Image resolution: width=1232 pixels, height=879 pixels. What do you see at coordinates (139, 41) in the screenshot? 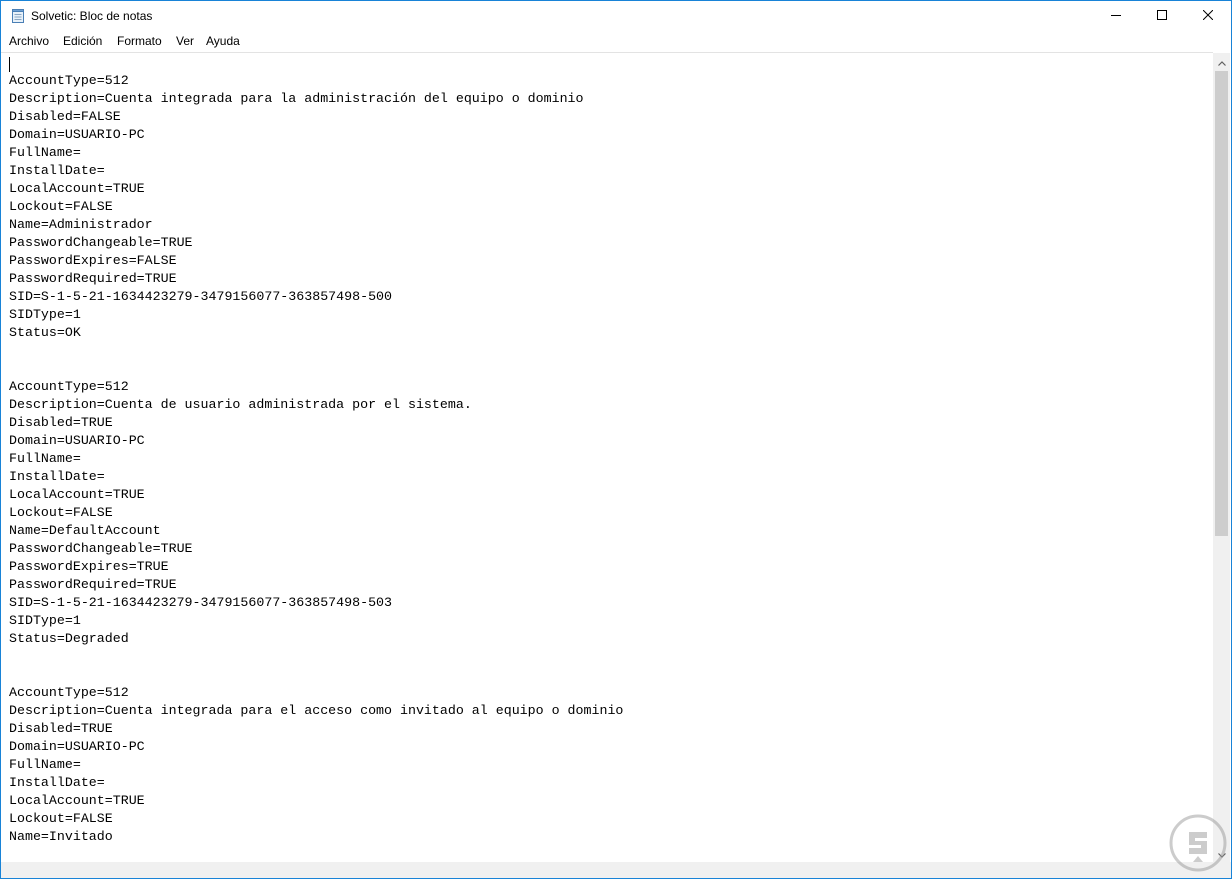
I see `menu-formato: Formato` at bounding box center [139, 41].